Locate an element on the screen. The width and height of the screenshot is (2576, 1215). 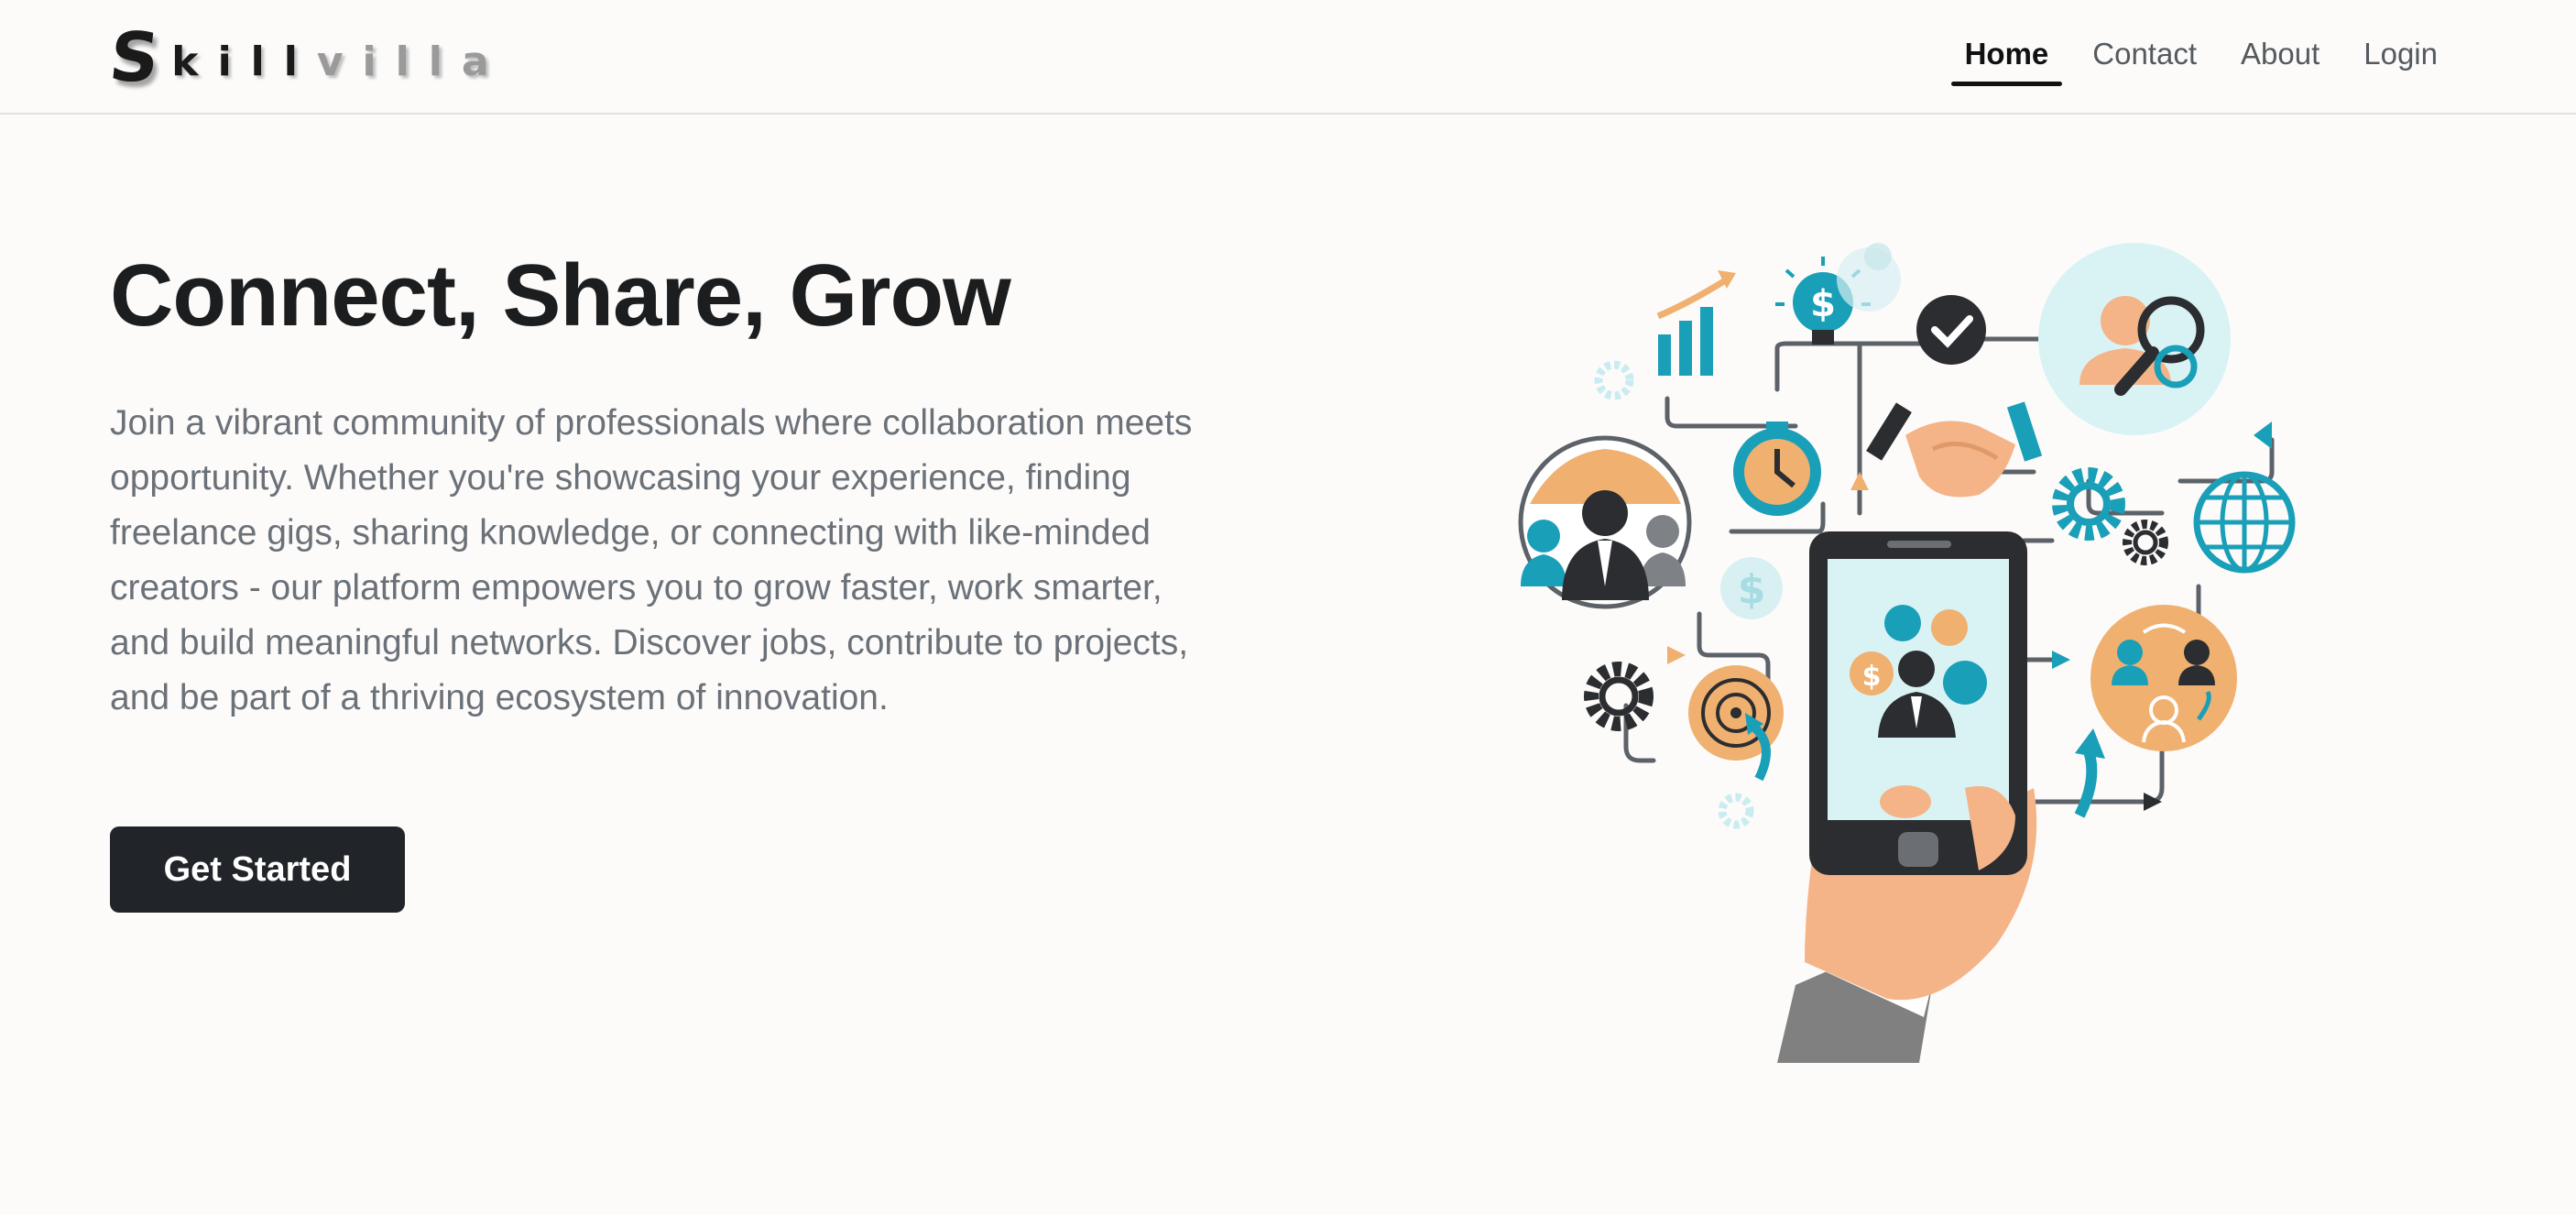
globe-people-icon is located at coordinates (1605, 522).